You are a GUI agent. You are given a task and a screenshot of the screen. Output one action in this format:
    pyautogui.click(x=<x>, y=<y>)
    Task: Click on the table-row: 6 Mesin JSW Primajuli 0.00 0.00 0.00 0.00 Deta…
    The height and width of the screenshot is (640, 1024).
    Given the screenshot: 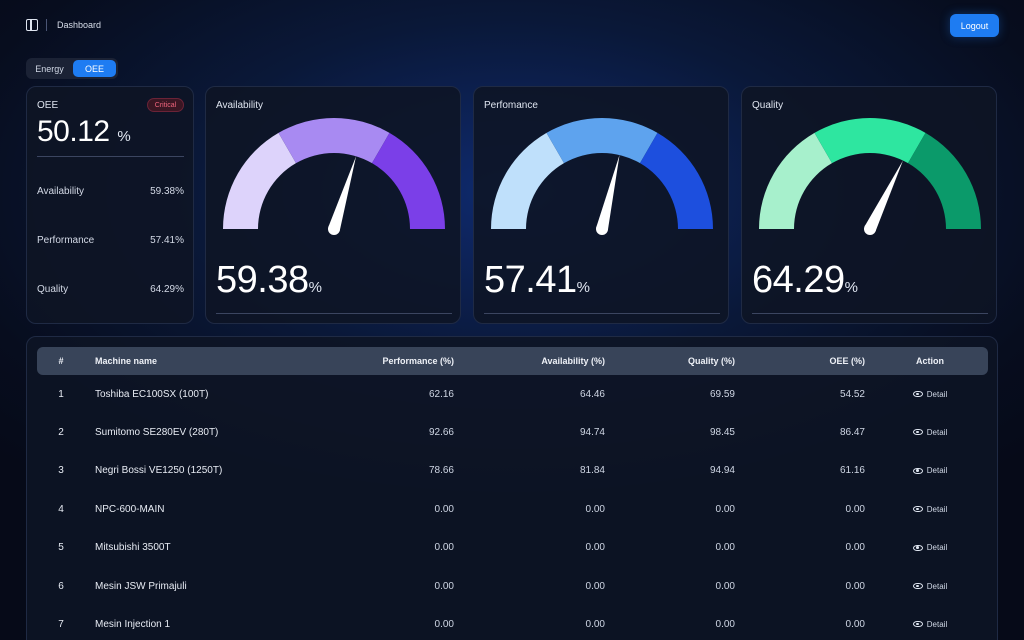 What is the action you would take?
    pyautogui.click(x=512, y=586)
    